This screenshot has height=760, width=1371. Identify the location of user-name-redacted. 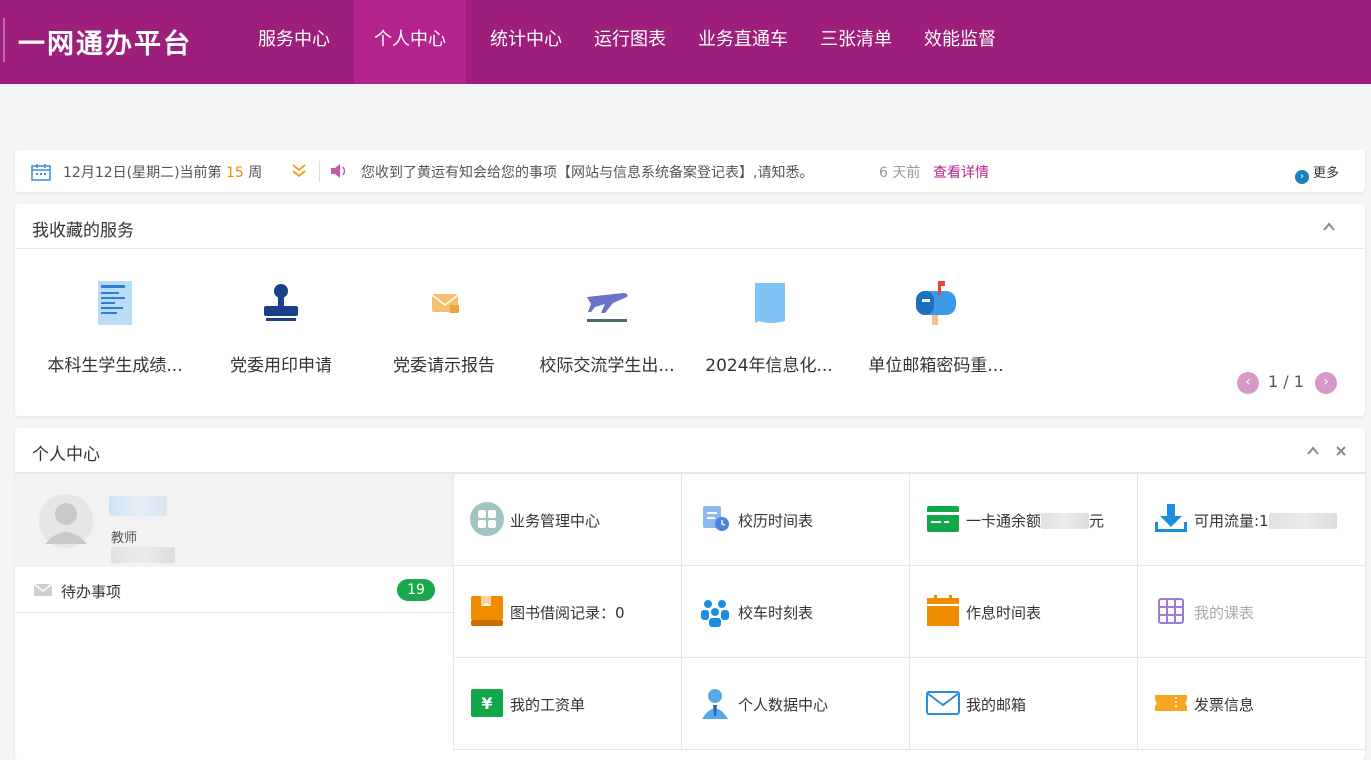
(138, 506).